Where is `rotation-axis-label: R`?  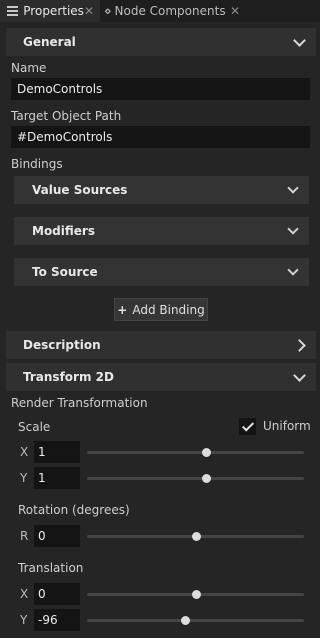 rotation-axis-label: R is located at coordinates (24, 536).